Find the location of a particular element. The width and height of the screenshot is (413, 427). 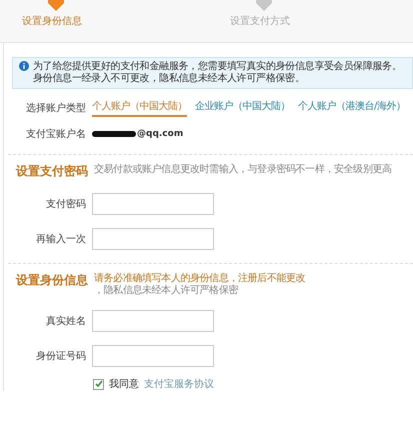

section-title: 设置身份信息 is located at coordinates (52, 280).